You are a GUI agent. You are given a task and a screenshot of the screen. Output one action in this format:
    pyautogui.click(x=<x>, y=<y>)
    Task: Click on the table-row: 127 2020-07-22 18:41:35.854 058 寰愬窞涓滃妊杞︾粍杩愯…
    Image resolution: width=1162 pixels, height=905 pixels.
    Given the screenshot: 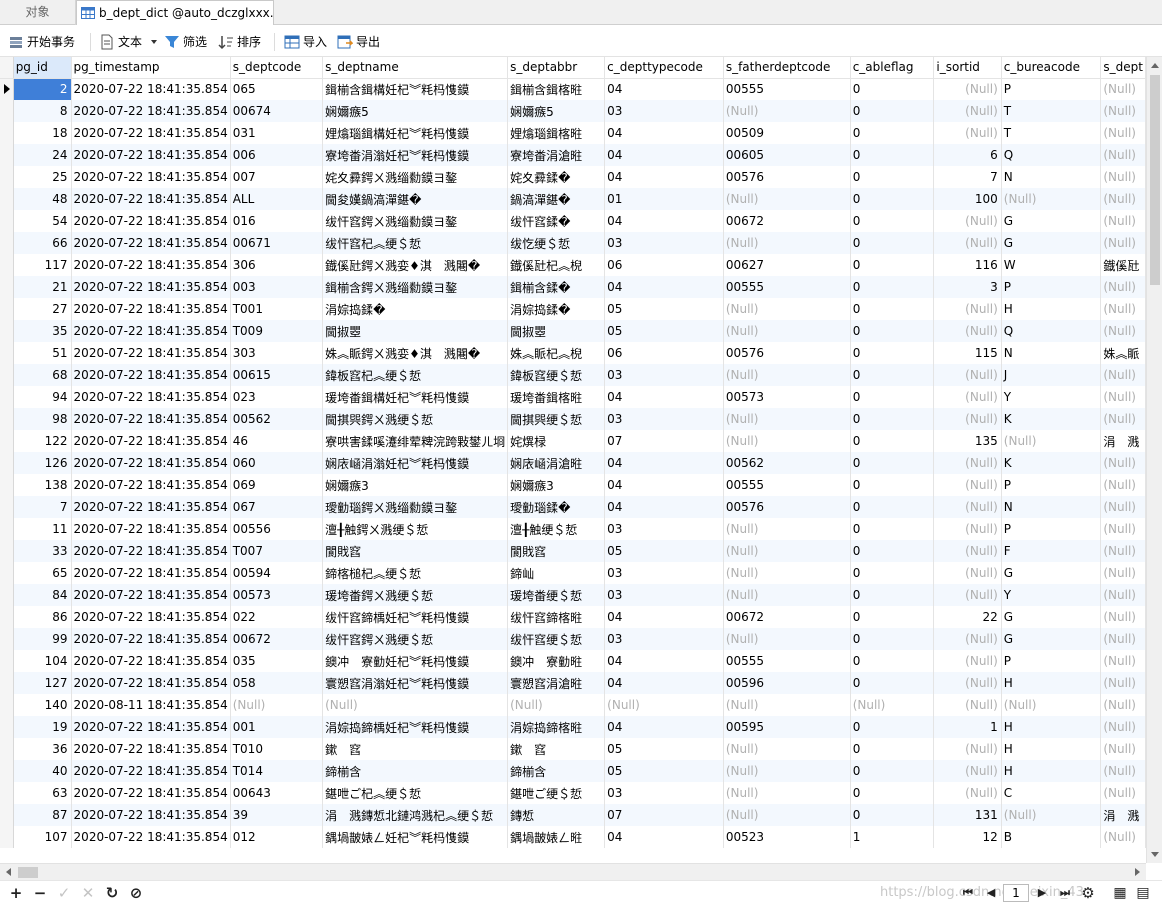 What is the action you would take?
    pyautogui.click(x=573, y=683)
    